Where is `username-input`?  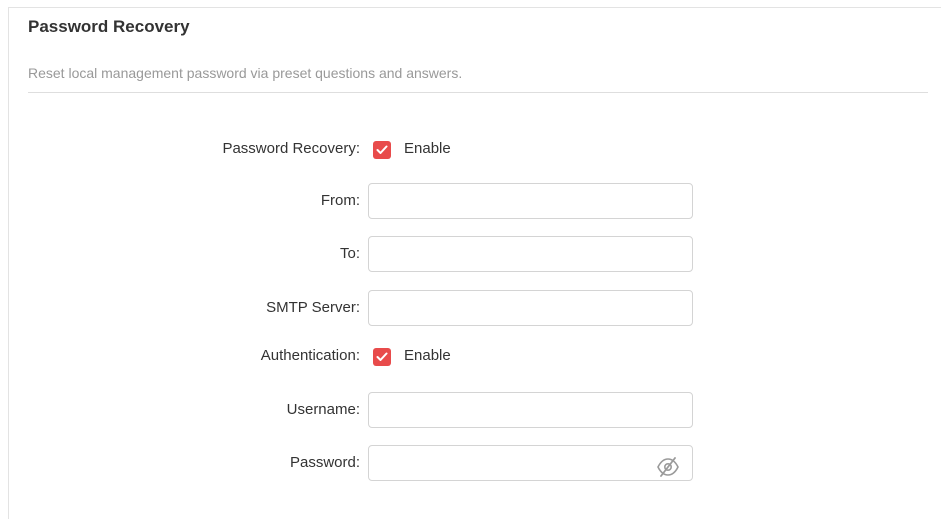
username-input is located at coordinates (530, 410).